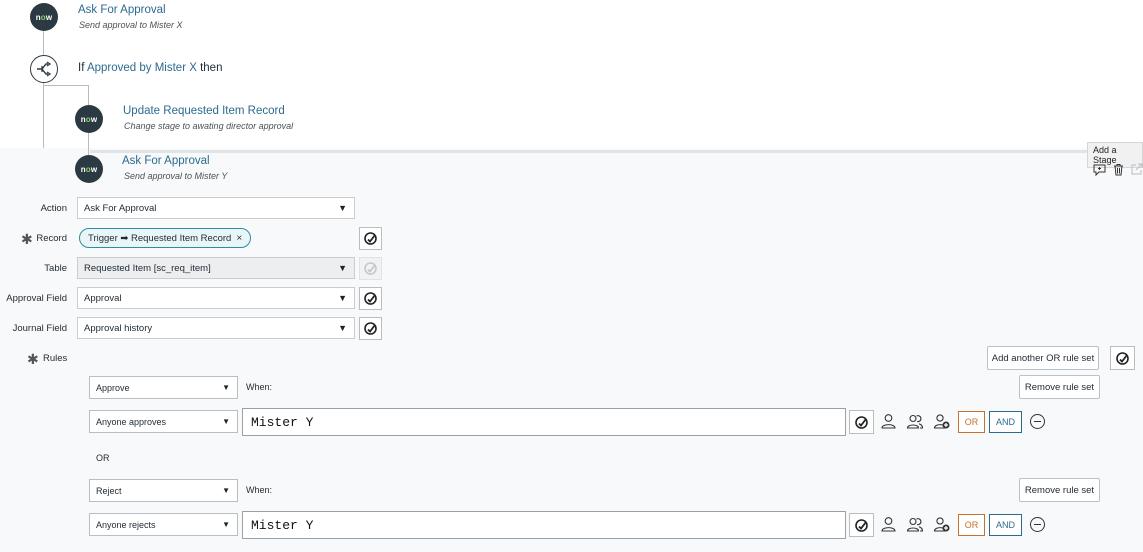 This screenshot has height=552, width=1143. What do you see at coordinates (44, 69) in the screenshot?
I see `flow-logic-icon` at bounding box center [44, 69].